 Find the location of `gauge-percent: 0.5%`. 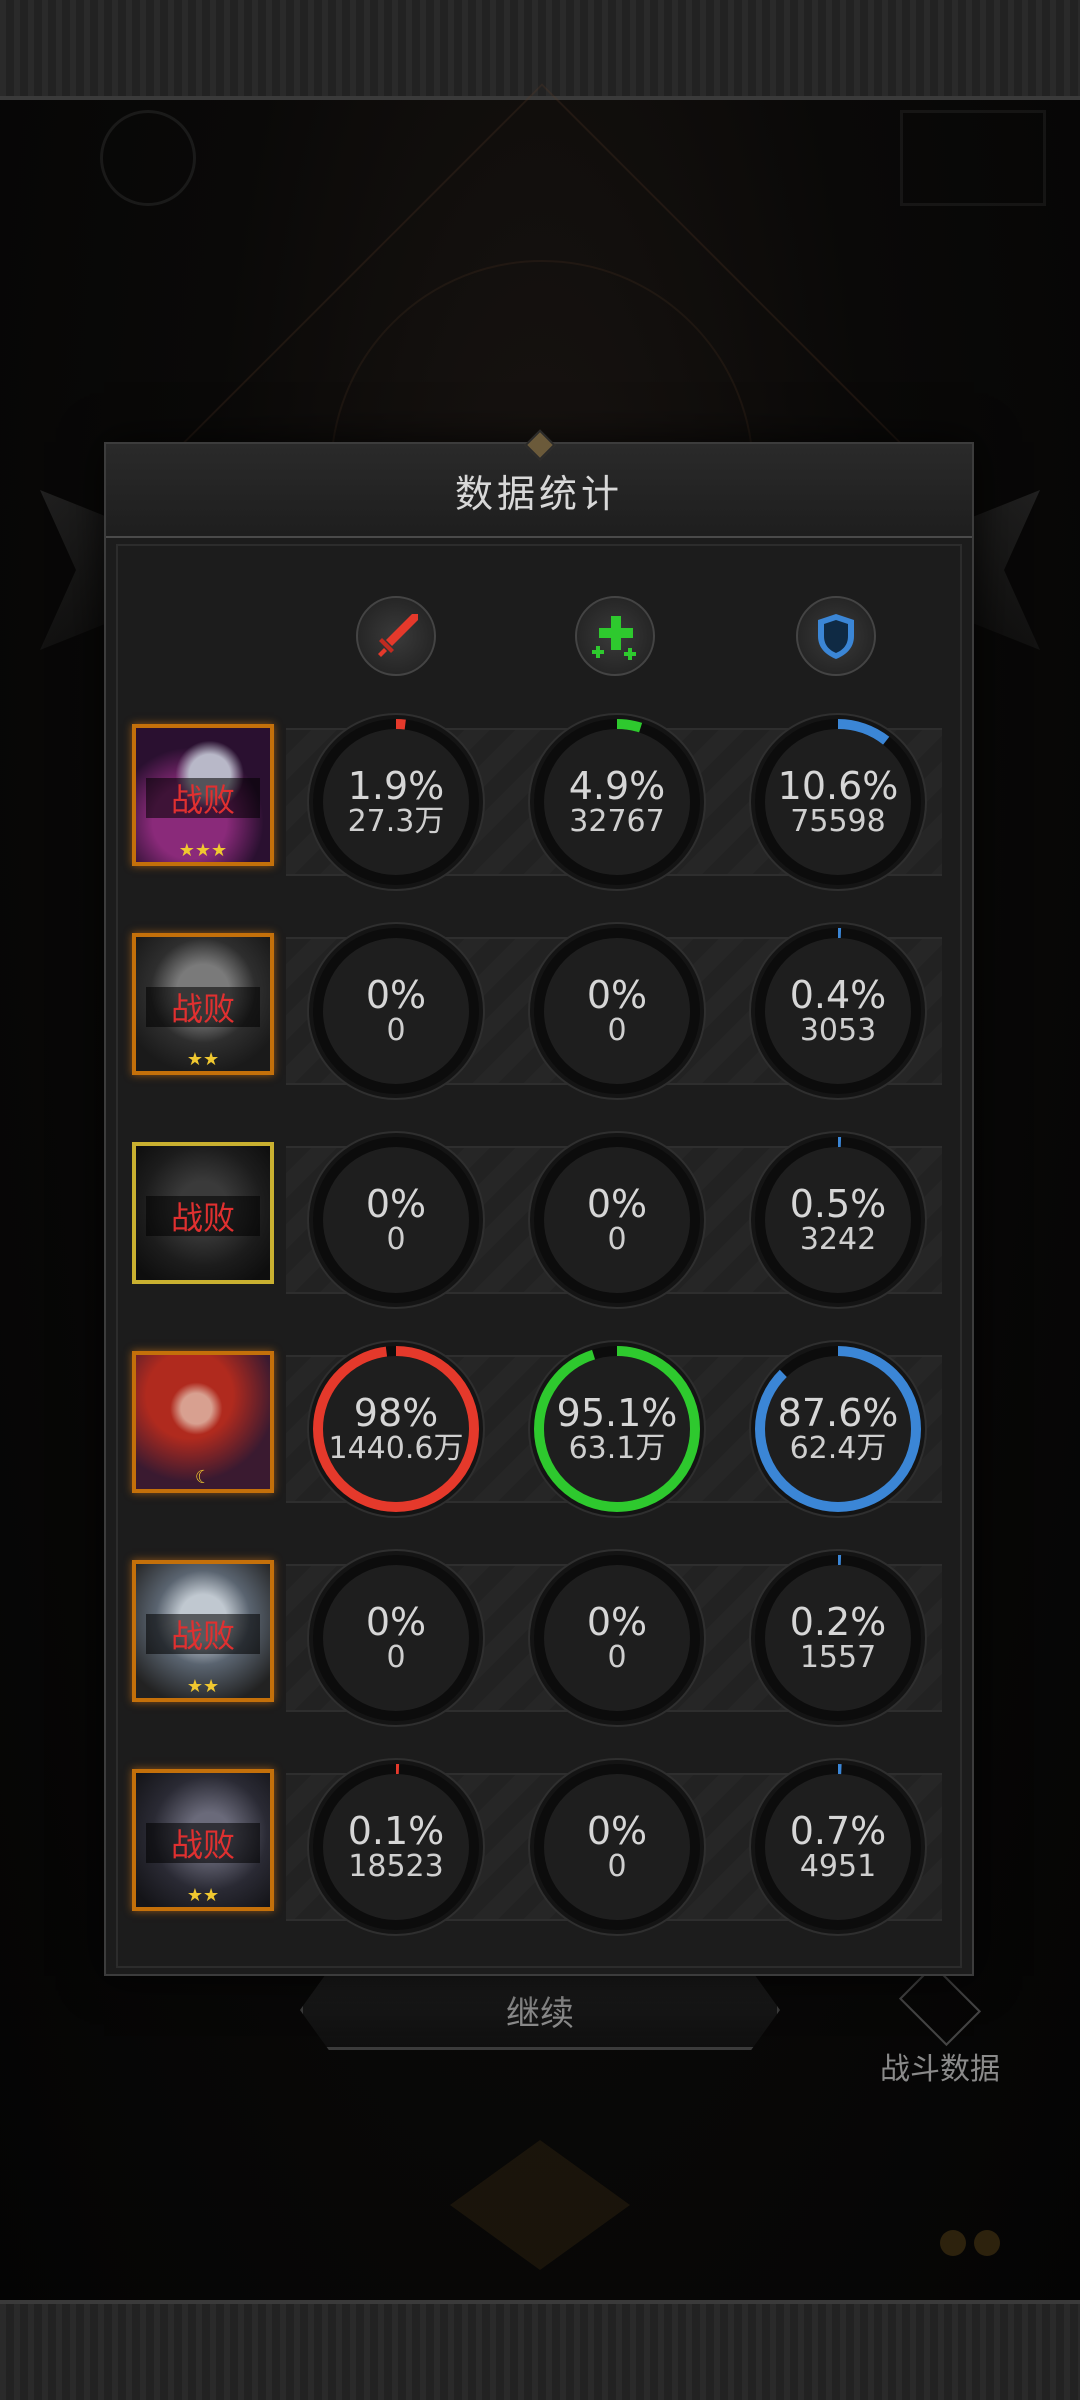

gauge-percent: 0.5% is located at coordinates (838, 1204).